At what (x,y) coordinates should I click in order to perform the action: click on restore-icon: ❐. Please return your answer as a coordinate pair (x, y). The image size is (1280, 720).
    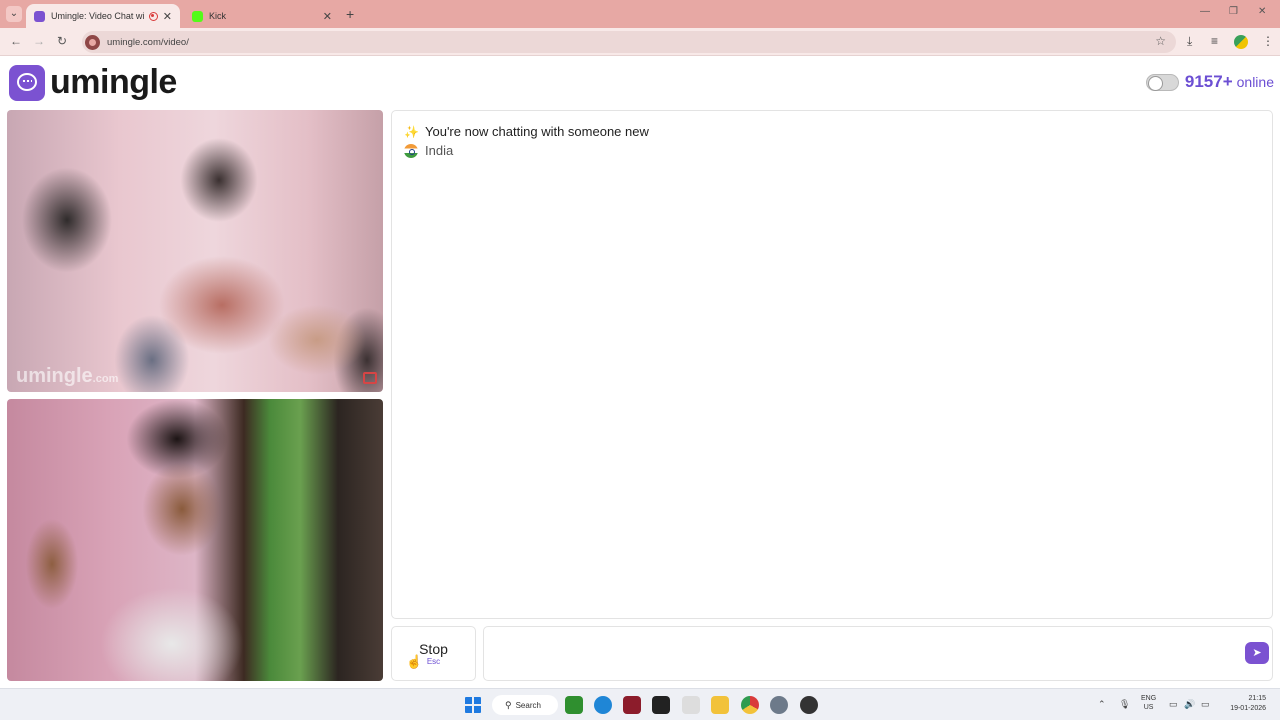
    Looking at the image, I should click on (1233, 11).